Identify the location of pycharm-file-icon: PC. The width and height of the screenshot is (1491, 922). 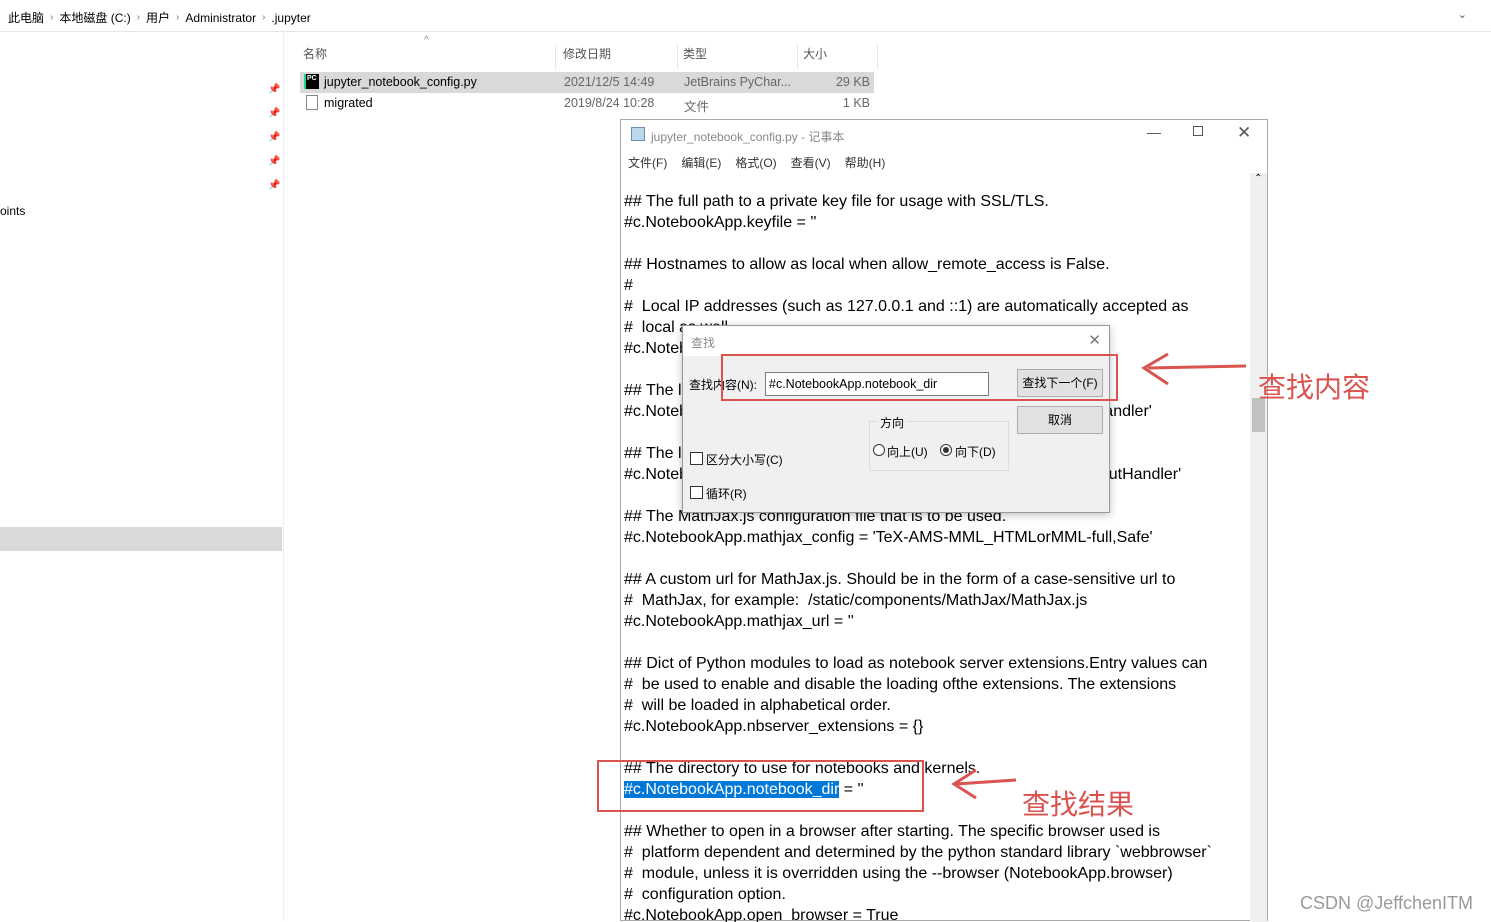
(311, 81).